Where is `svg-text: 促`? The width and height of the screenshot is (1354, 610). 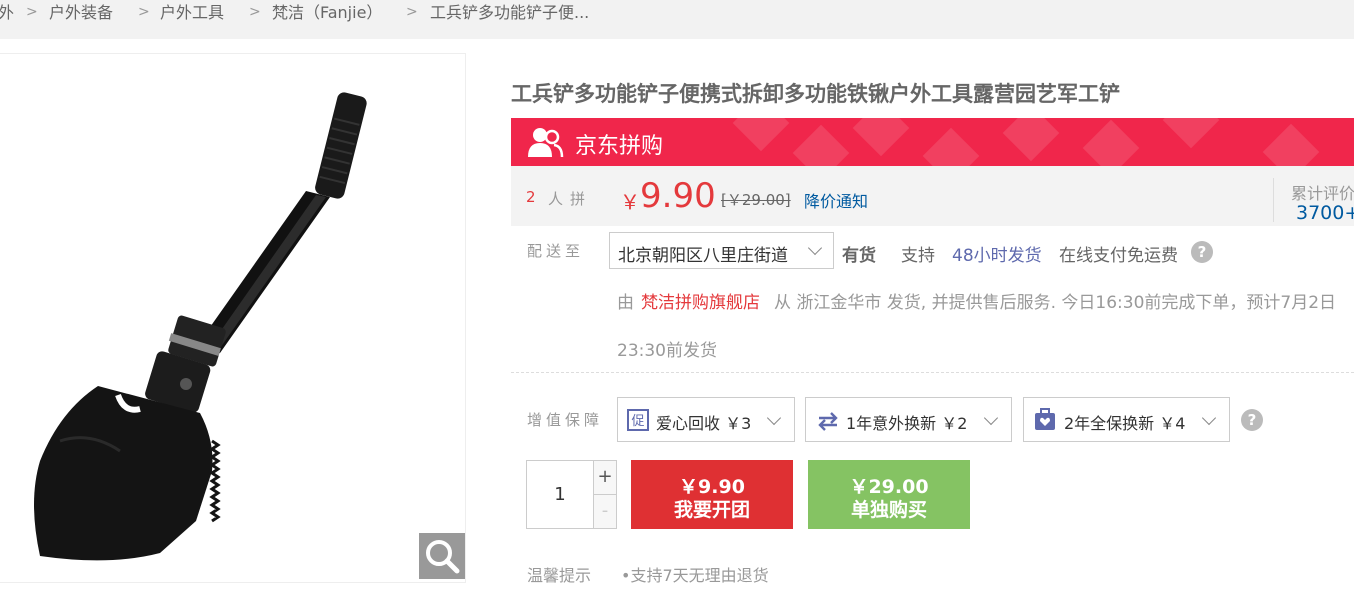
svg-text: 促 is located at coordinates (637, 421).